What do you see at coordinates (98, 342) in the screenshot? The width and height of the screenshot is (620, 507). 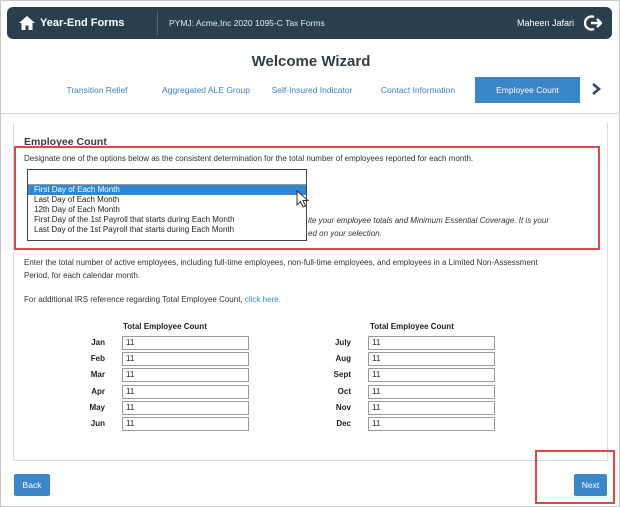 I see `month-label: Jan` at bounding box center [98, 342].